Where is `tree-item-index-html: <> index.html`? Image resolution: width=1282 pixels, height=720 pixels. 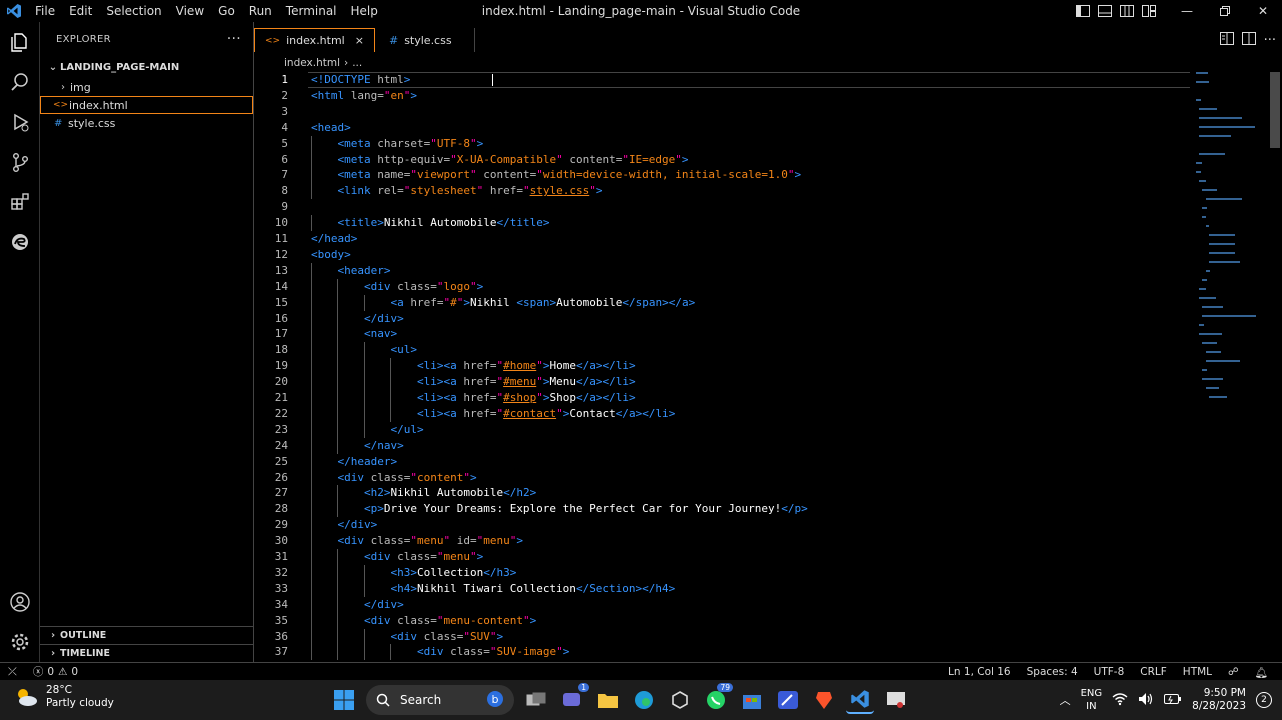 tree-item-index-html: <> index.html is located at coordinates (146, 105).